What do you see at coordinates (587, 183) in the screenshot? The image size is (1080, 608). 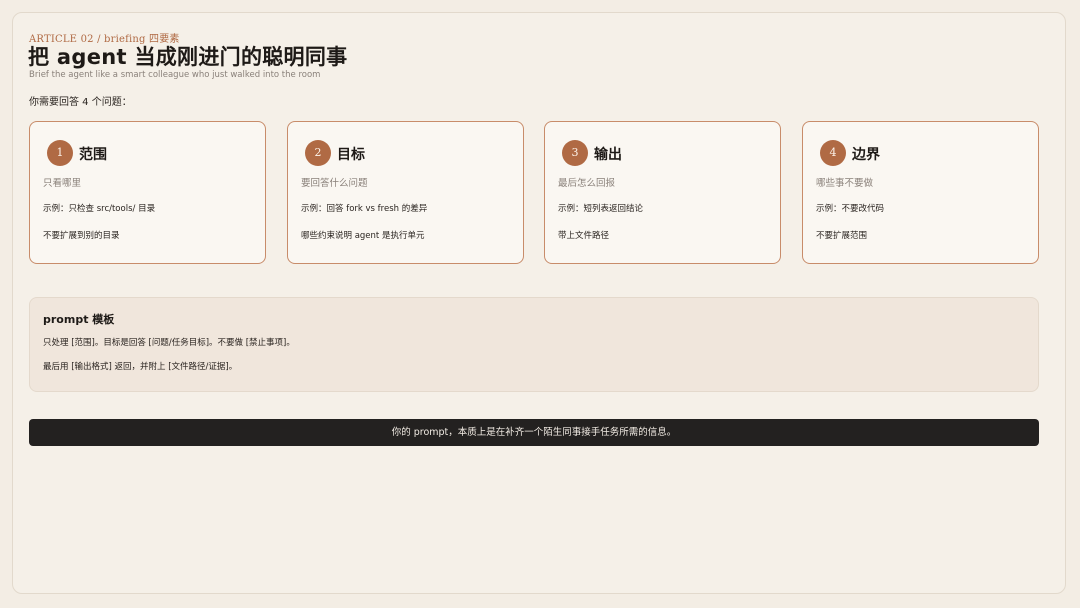 I see `card-subtitle: 最后怎么回报` at bounding box center [587, 183].